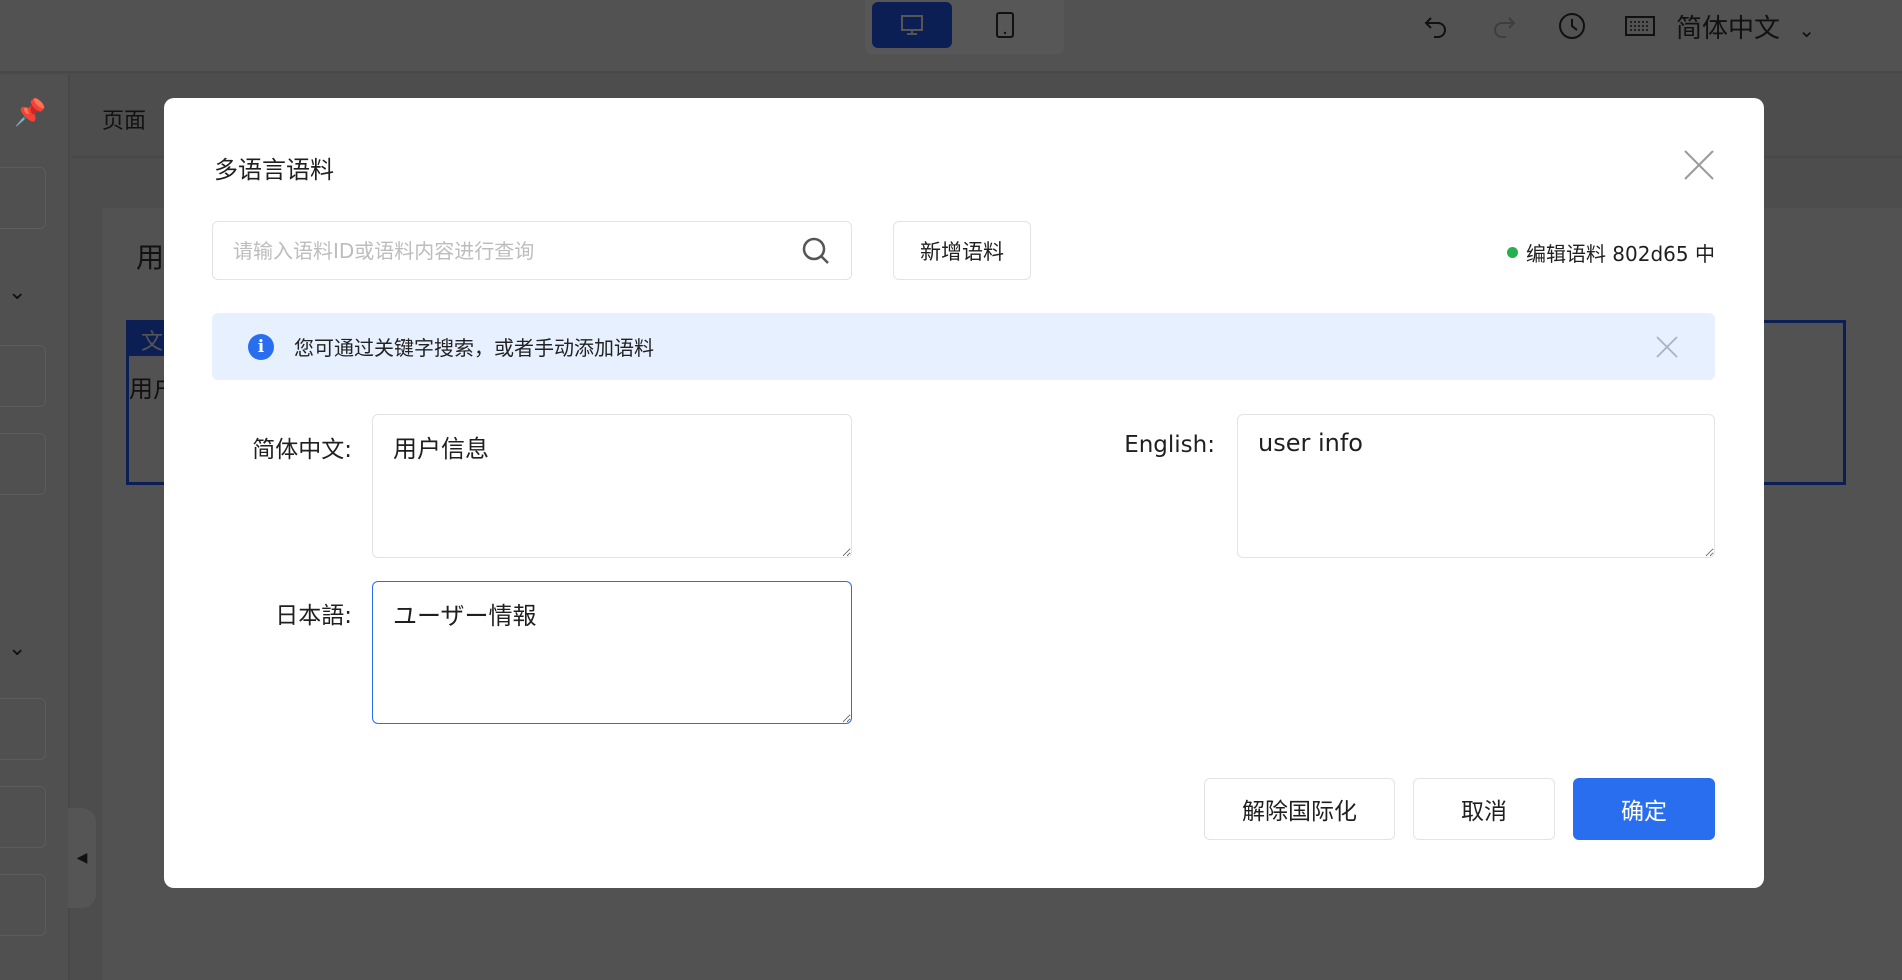  Describe the element at coordinates (962, 250) in the screenshot. I see `add-corpus-button: 新增语料` at that location.